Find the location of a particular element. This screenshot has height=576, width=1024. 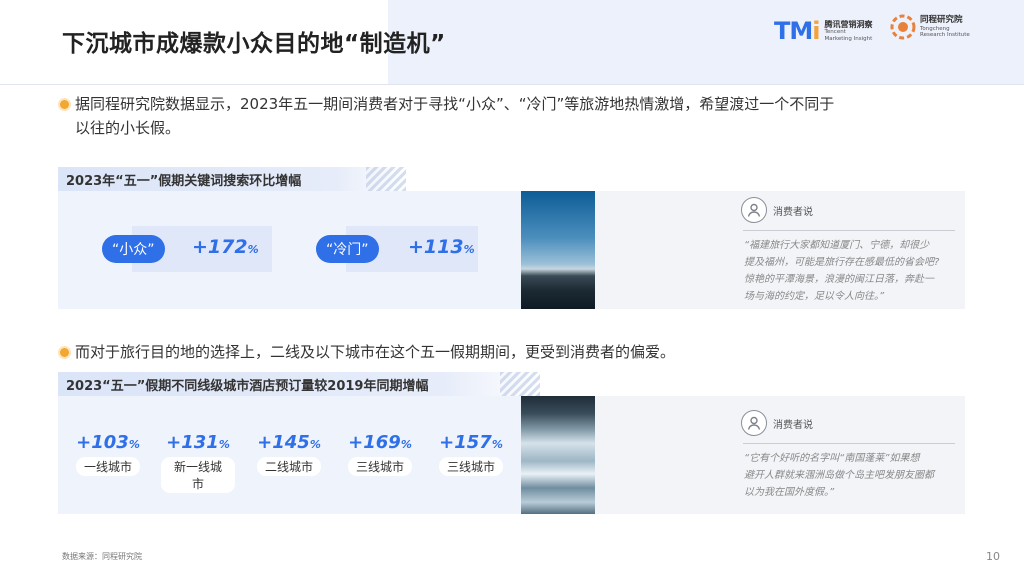

stat-new-tier-1: +131% 新一线城市 is located at coordinates (198, 462).